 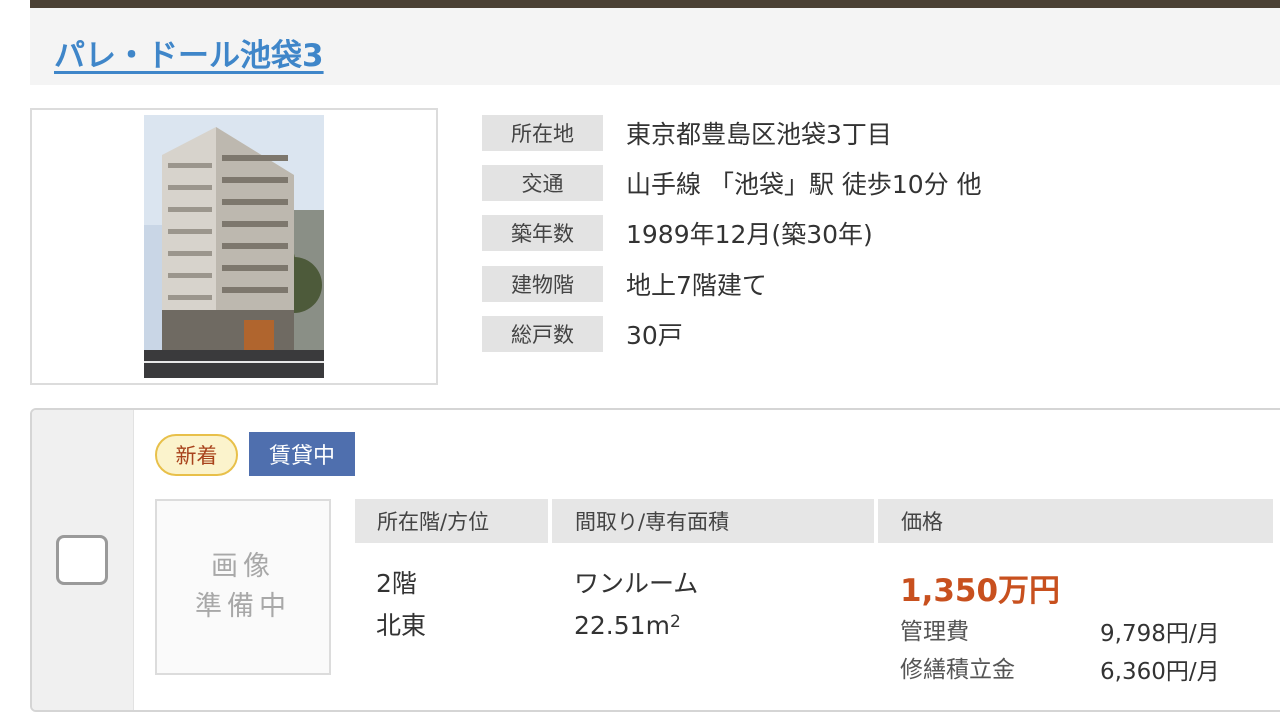 I want to click on info-value: 30戸, so click(x=654, y=335).